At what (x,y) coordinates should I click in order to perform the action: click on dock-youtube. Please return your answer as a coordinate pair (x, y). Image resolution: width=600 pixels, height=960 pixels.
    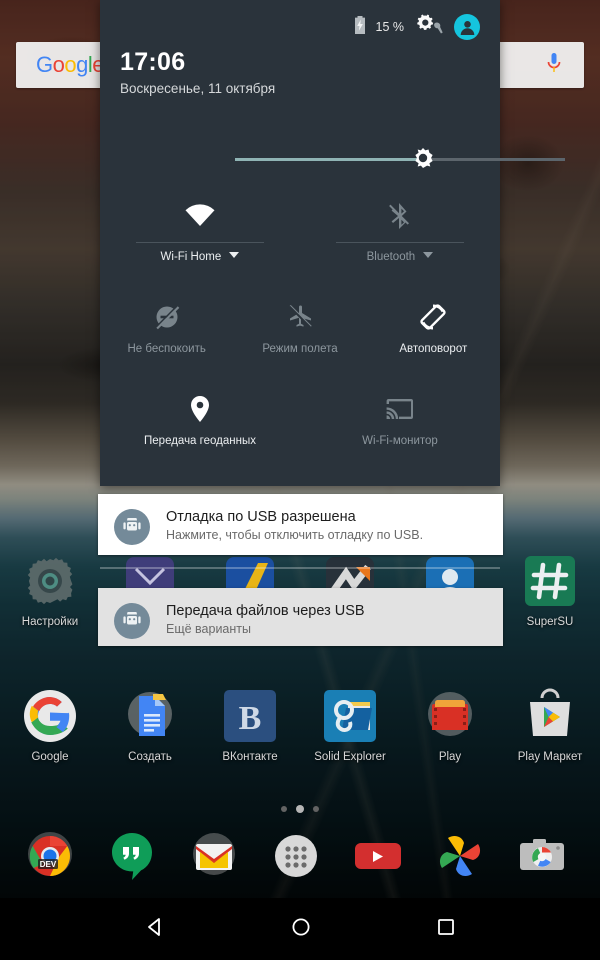
    Looking at the image, I should click on (378, 856).